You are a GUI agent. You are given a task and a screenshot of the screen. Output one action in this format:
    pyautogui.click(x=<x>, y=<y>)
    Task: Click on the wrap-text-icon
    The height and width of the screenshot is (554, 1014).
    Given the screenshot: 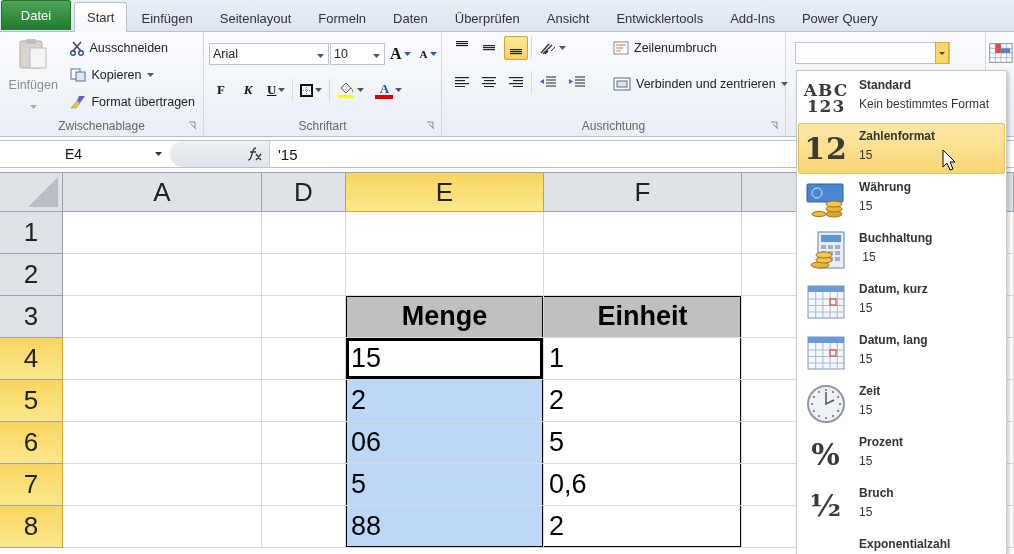 What is the action you would take?
    pyautogui.click(x=621, y=48)
    